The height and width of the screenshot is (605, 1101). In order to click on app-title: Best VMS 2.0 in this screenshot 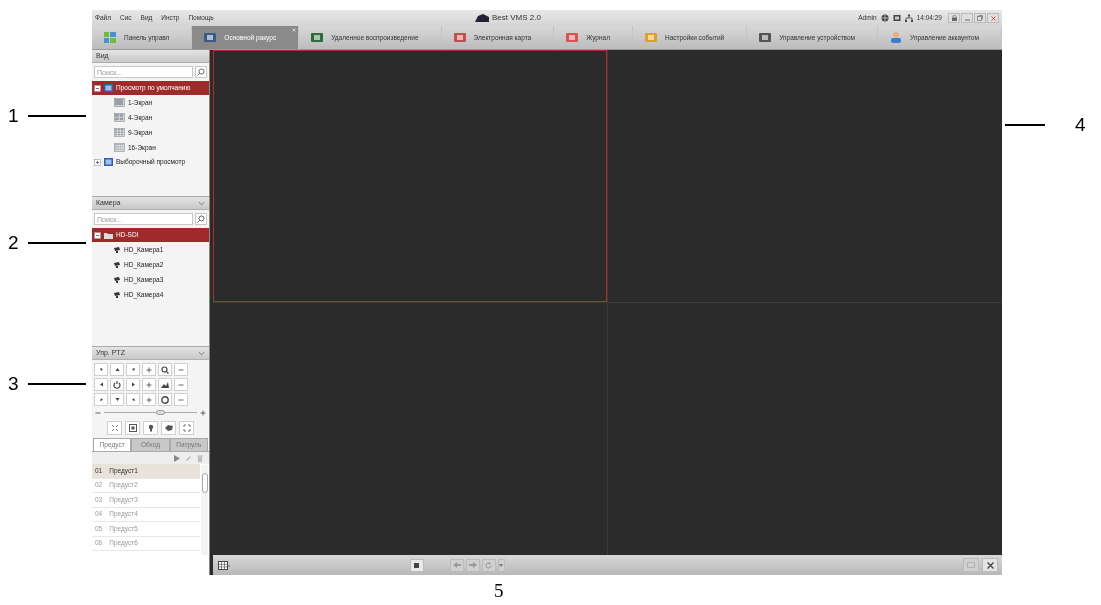, I will do `click(516, 18)`.